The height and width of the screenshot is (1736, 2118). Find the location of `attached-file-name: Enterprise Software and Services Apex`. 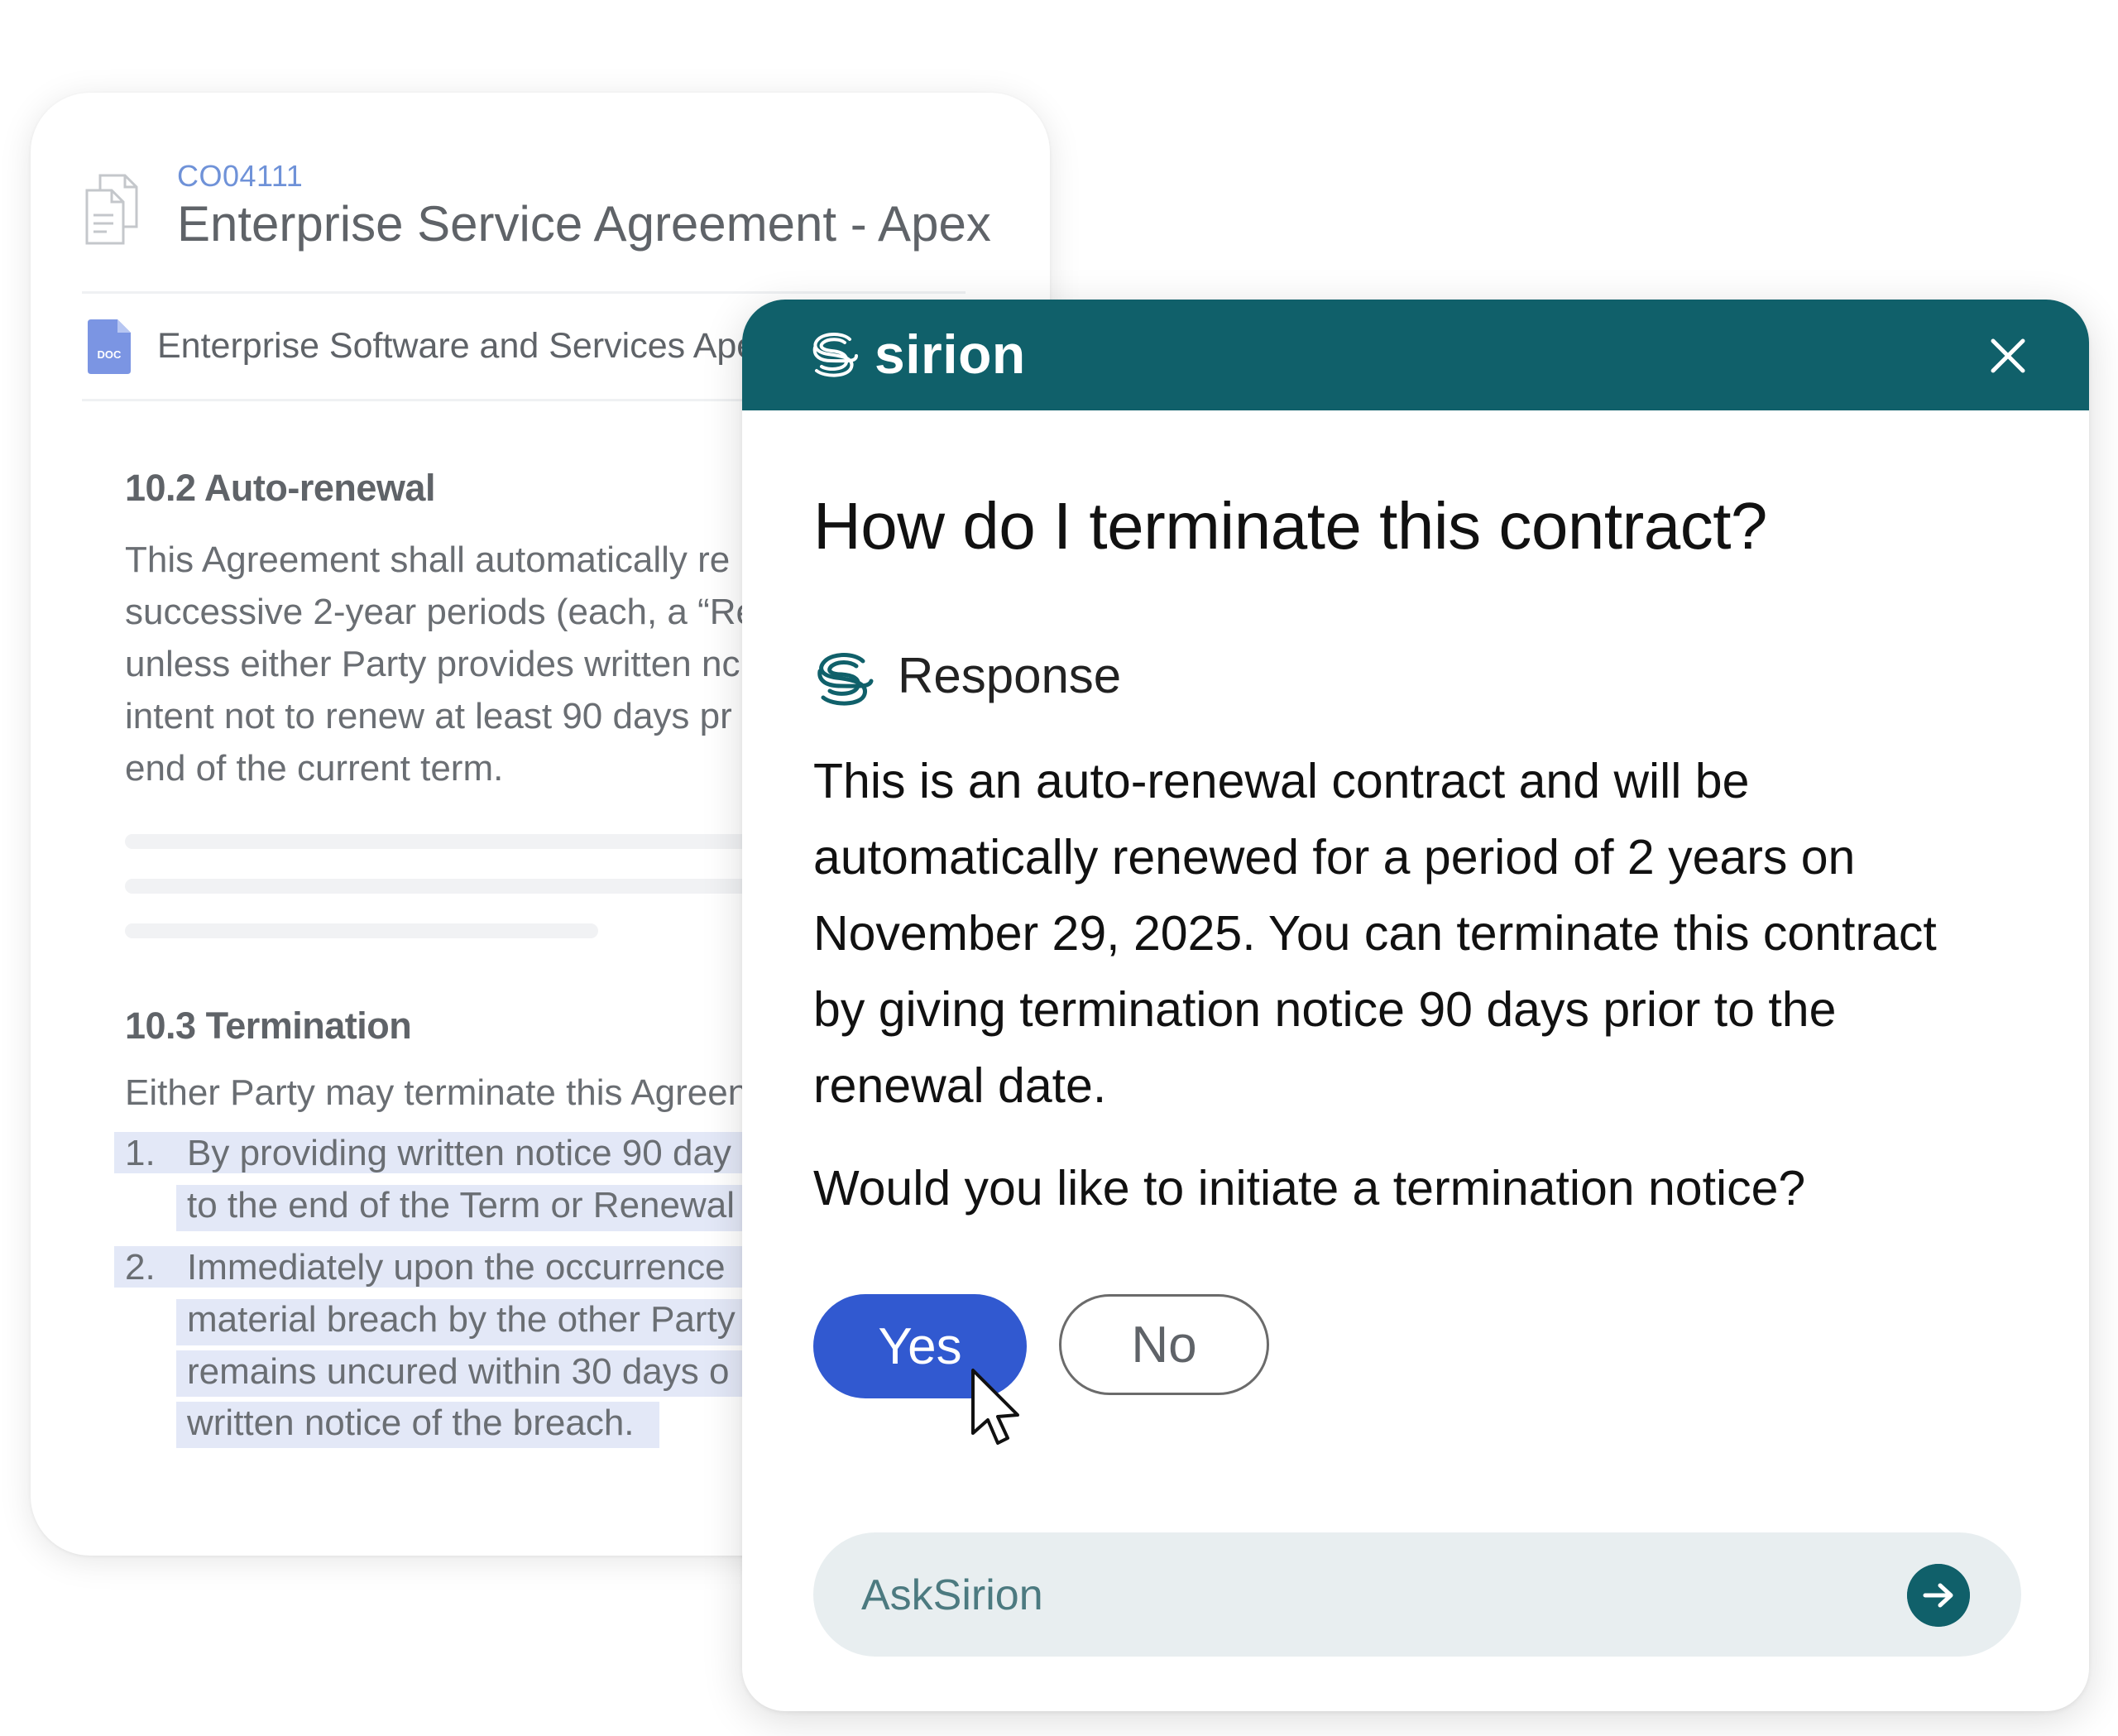

attached-file-name: Enterprise Software and Services Apex is located at coordinates (465, 346).